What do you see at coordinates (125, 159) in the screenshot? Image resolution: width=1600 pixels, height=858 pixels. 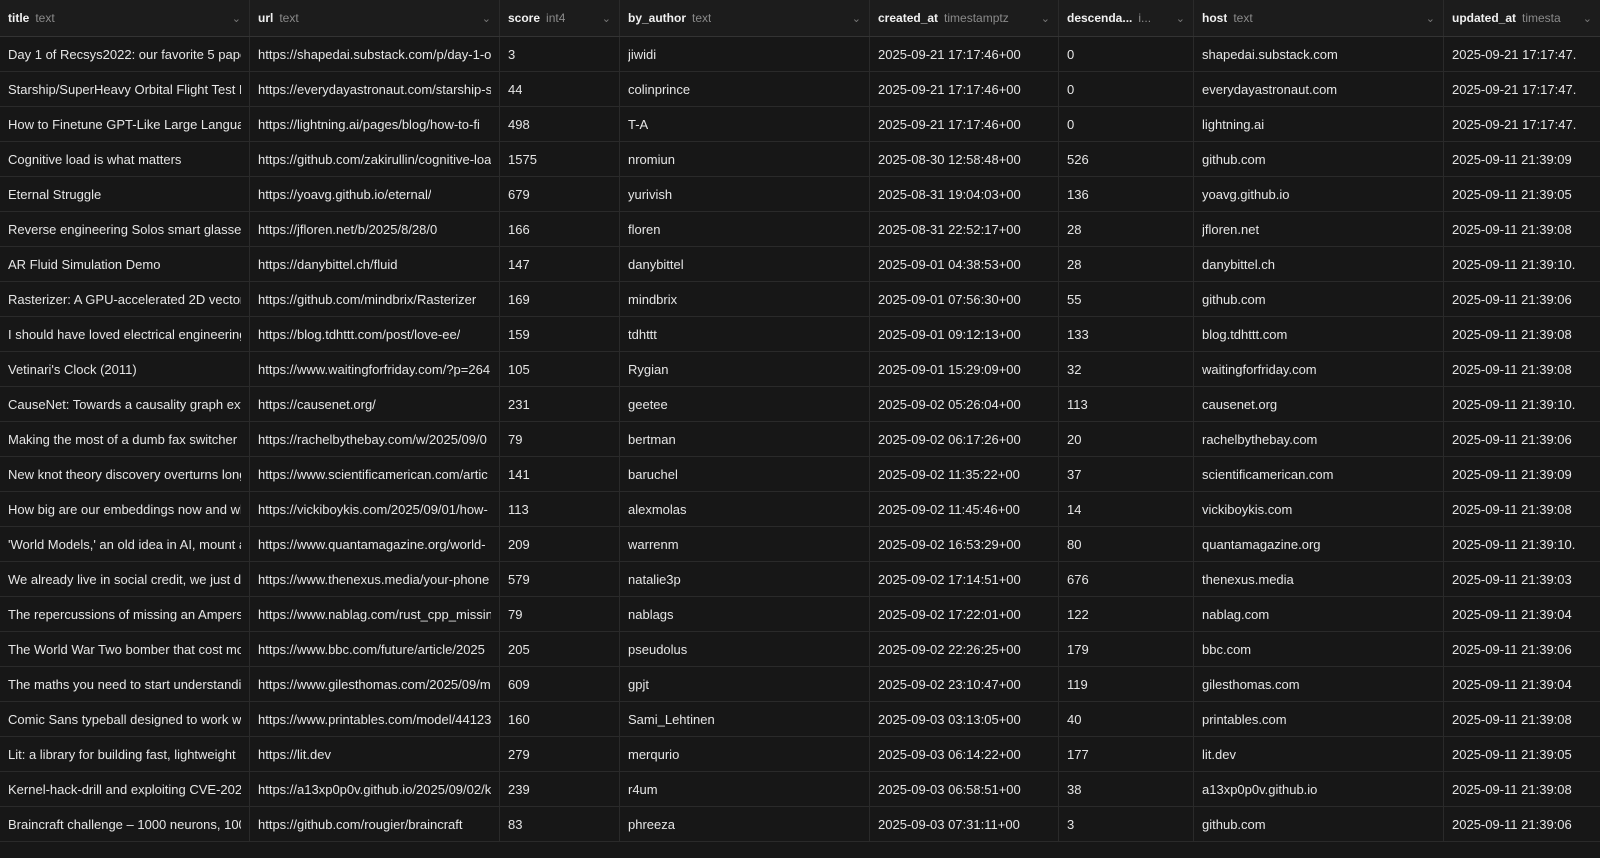 I see `table-cell-title: Cognitive load is what matters` at bounding box center [125, 159].